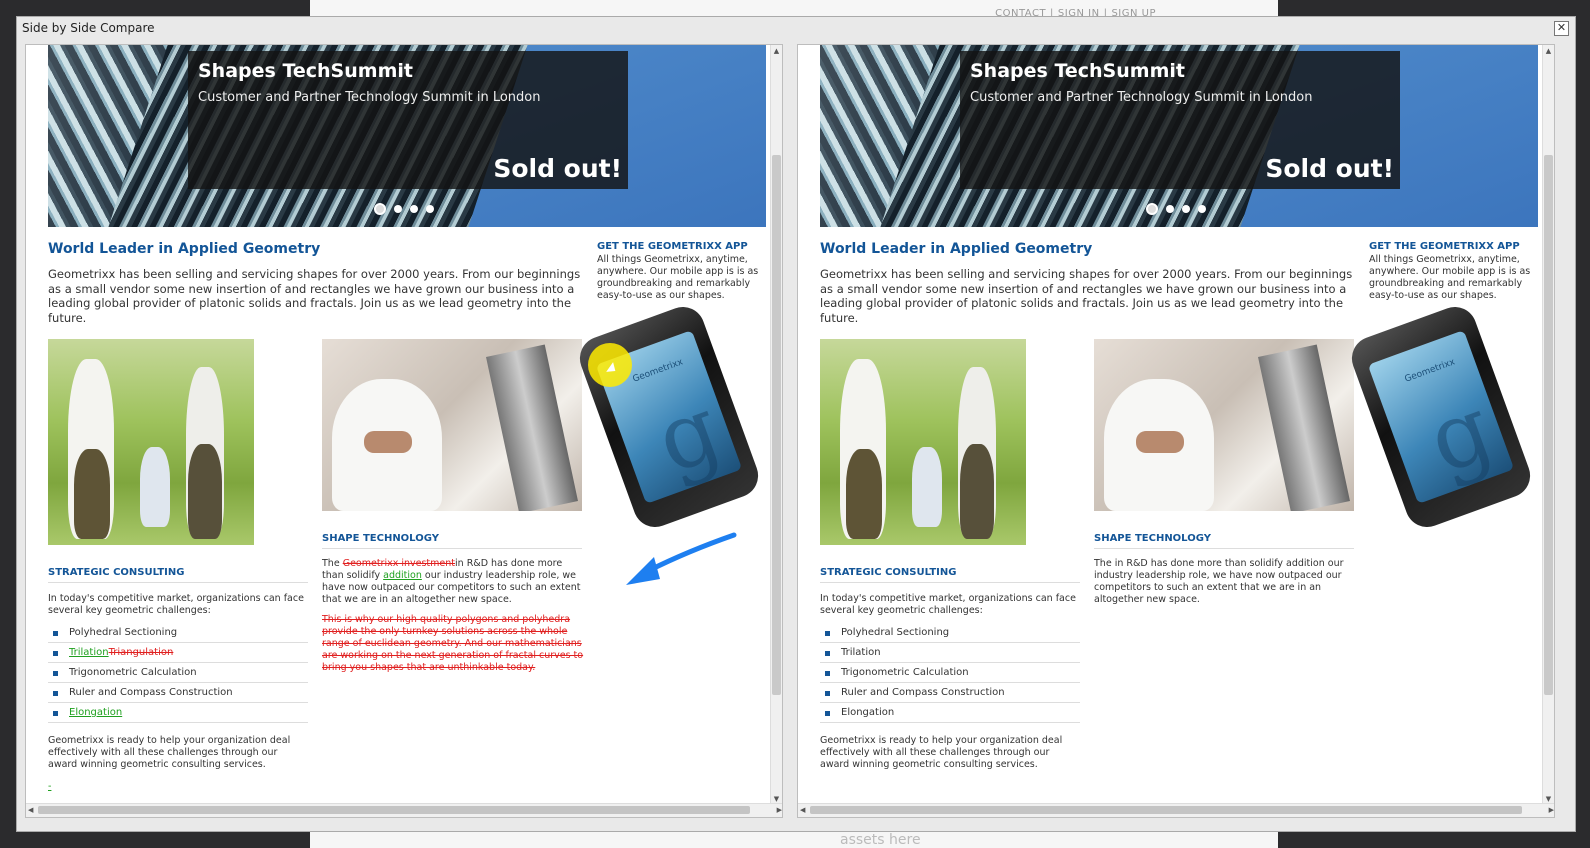 This screenshot has height=848, width=1590. What do you see at coordinates (950, 633) in the screenshot?
I see `list-item: Polyhedral Sectioning` at bounding box center [950, 633].